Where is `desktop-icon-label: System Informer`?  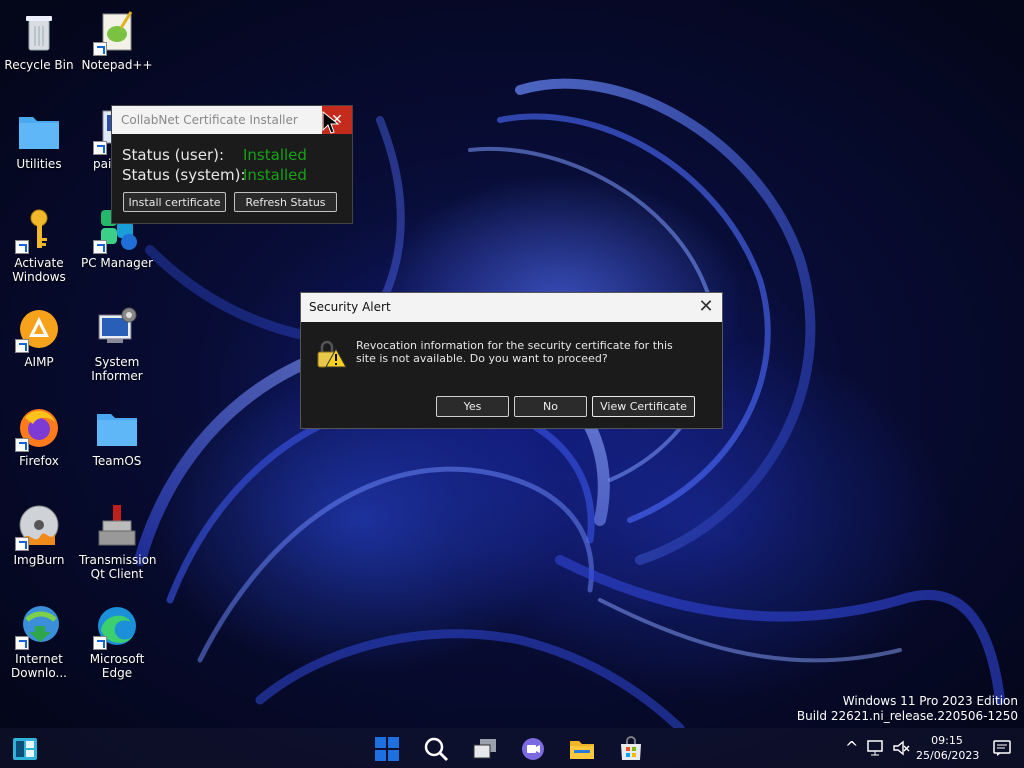
desktop-icon-label: System Informer is located at coordinates (117, 369).